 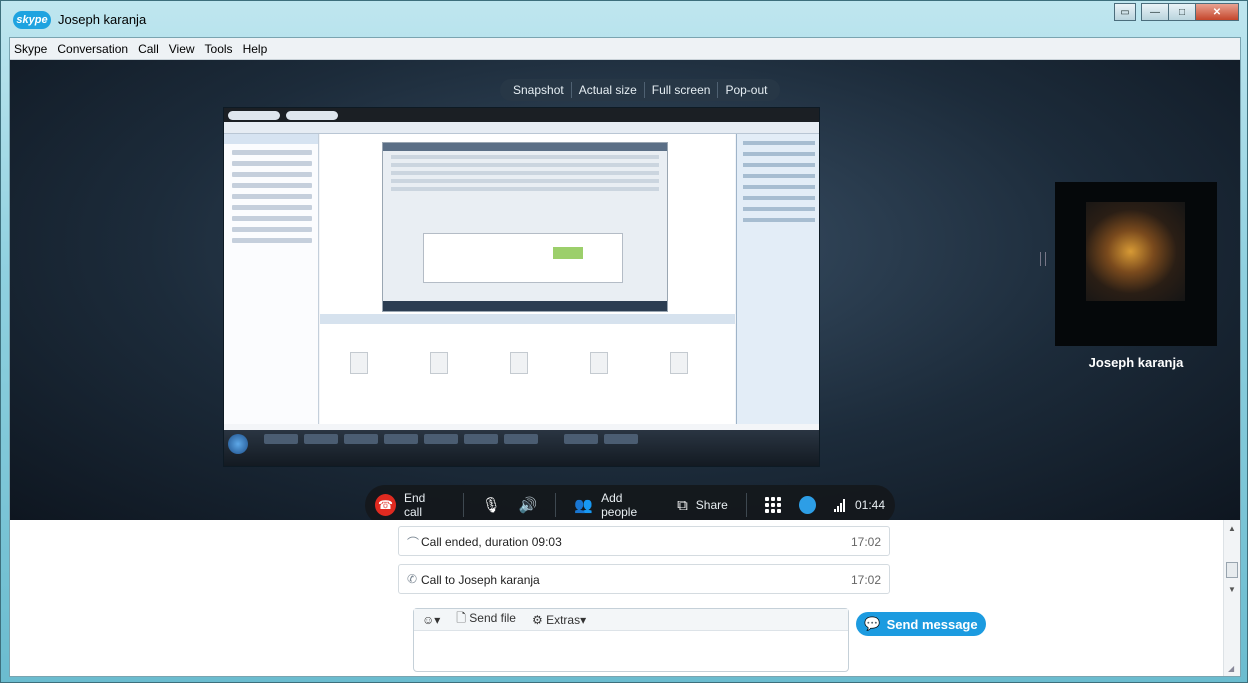 What do you see at coordinates (527, 319) in the screenshot?
I see `file-bar` at bounding box center [527, 319].